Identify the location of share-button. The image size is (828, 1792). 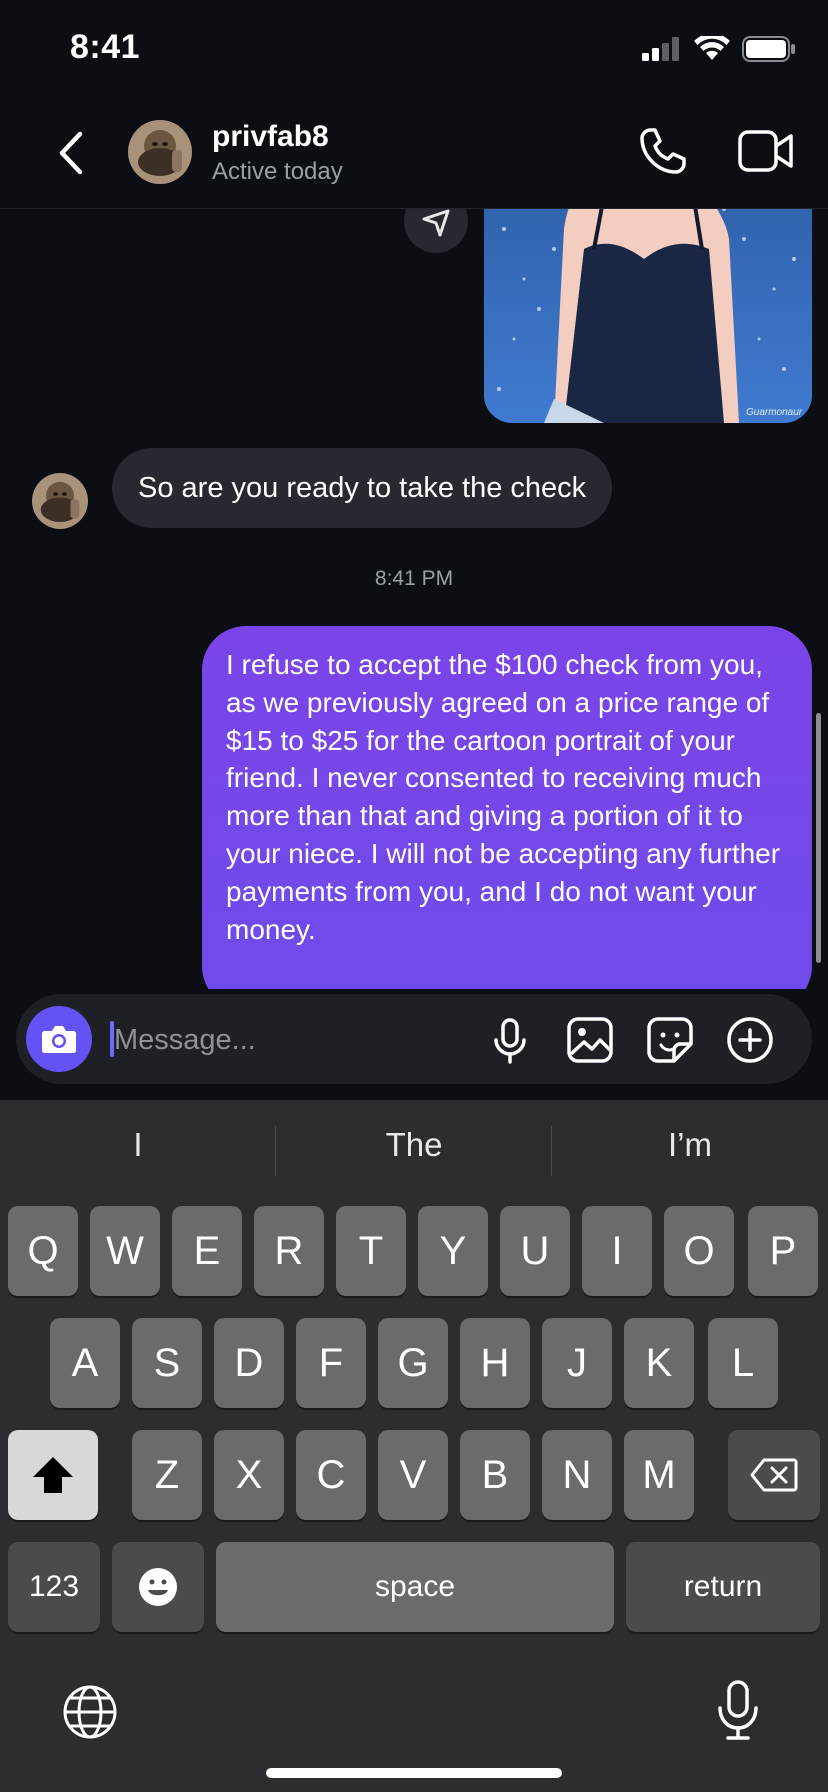
(436, 231).